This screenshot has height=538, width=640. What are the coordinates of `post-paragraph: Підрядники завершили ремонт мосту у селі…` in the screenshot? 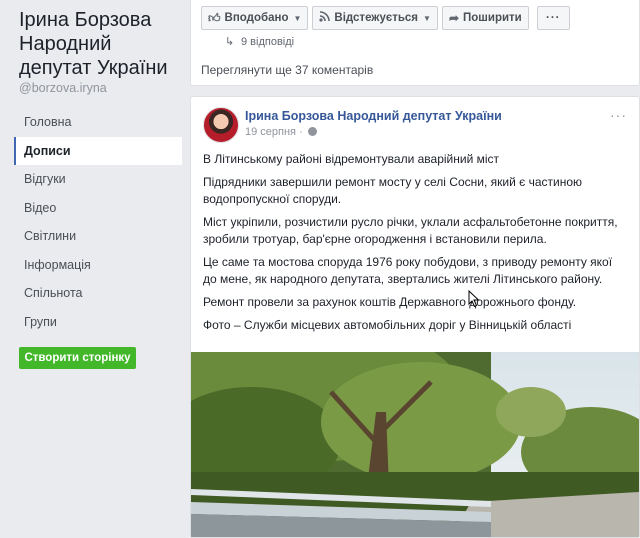 It's located at (393, 190).